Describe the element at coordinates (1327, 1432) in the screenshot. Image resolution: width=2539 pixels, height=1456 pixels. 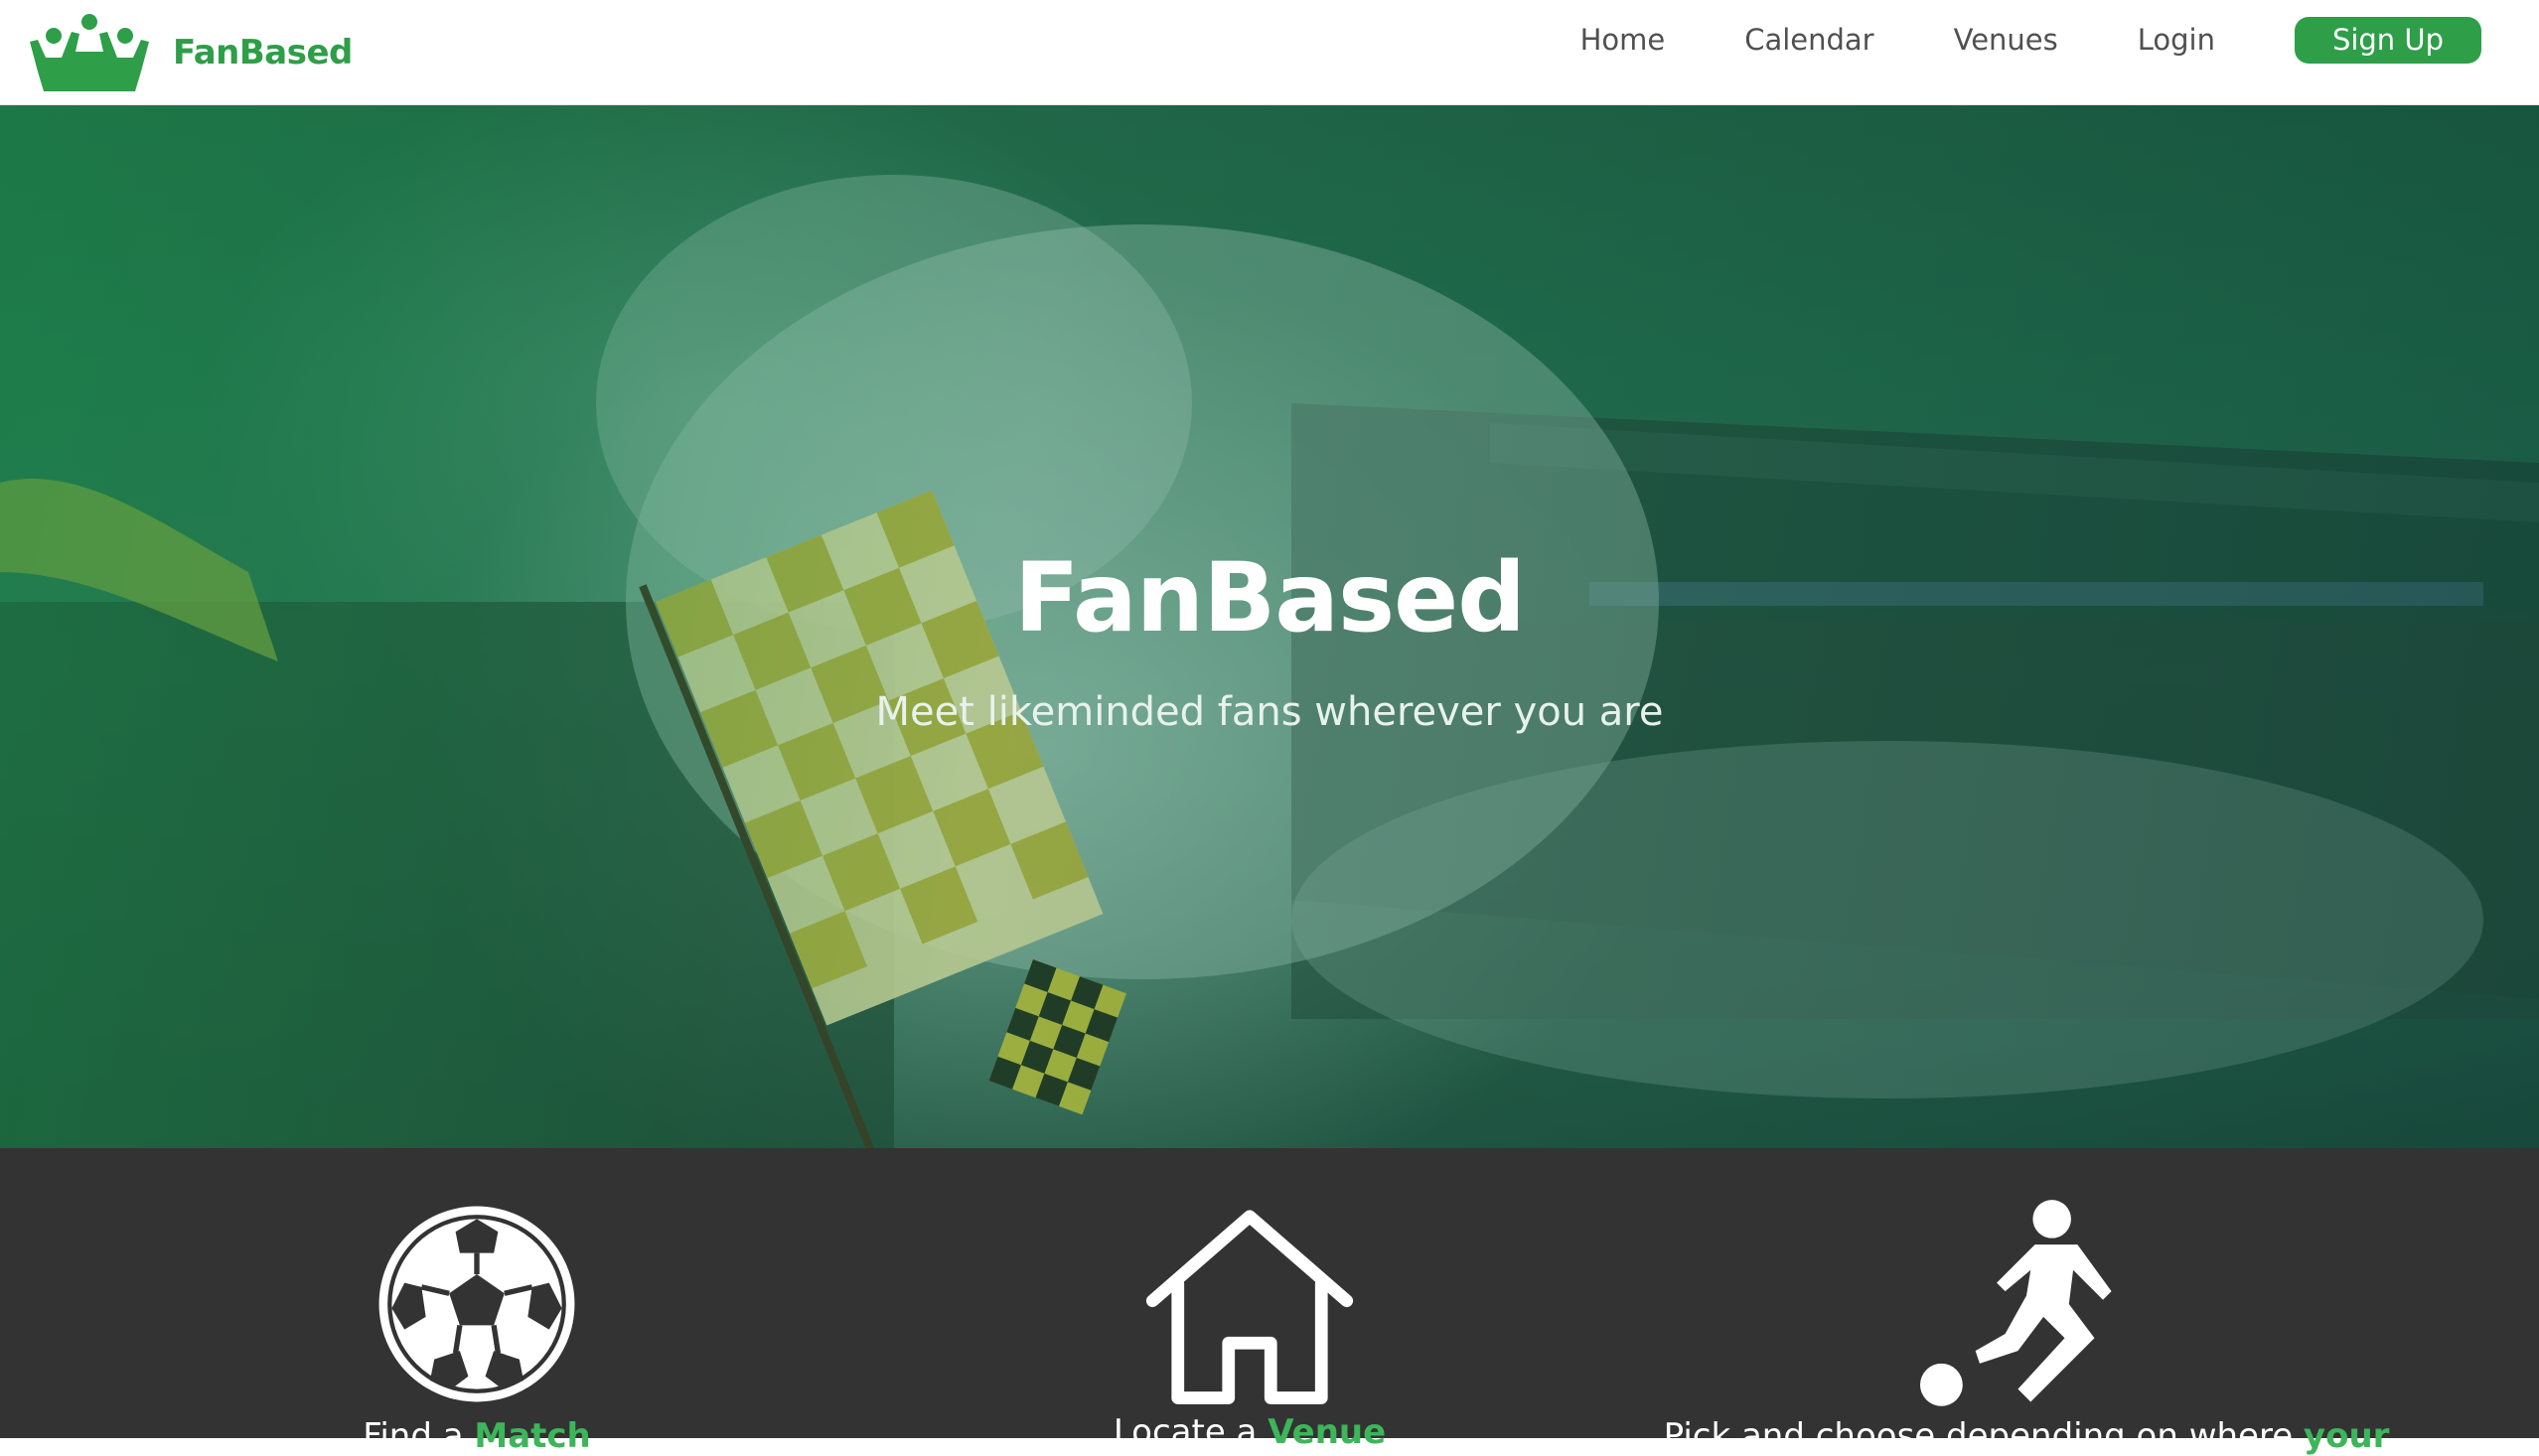
I see `venue-highlight: Venue` at that location.